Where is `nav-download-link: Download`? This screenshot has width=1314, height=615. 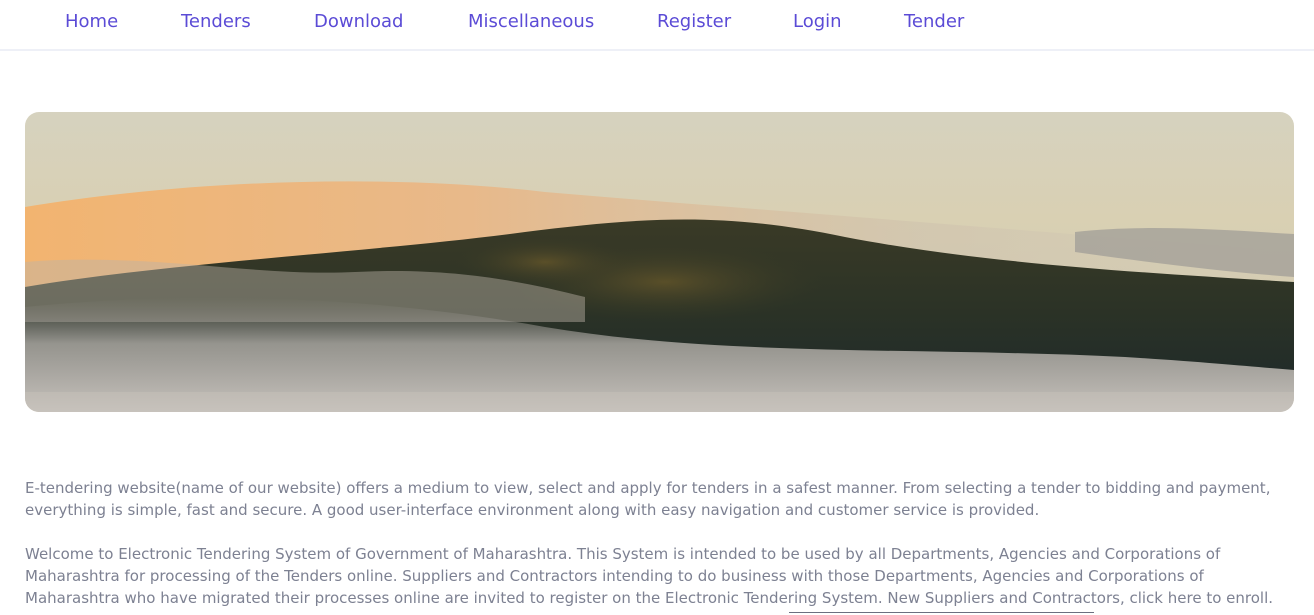 nav-download-link: Download is located at coordinates (358, 22).